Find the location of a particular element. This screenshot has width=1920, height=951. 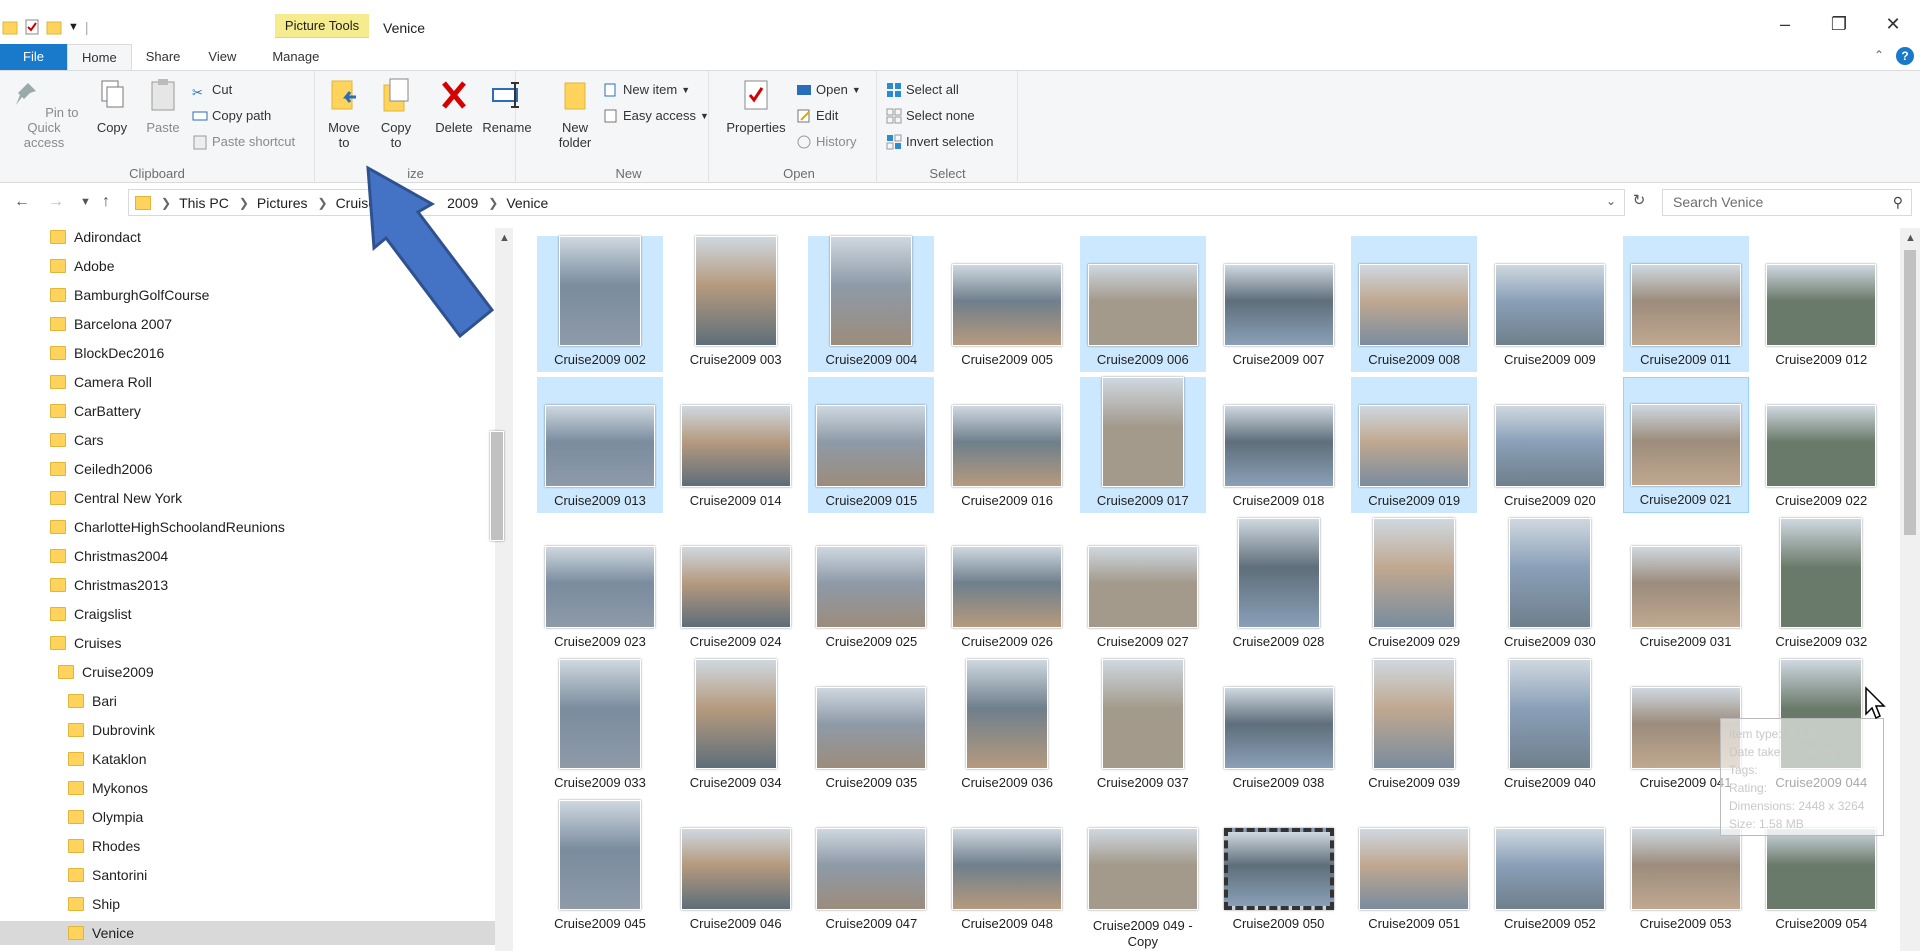

search-input: Search Venice ⚲ is located at coordinates (1787, 202).